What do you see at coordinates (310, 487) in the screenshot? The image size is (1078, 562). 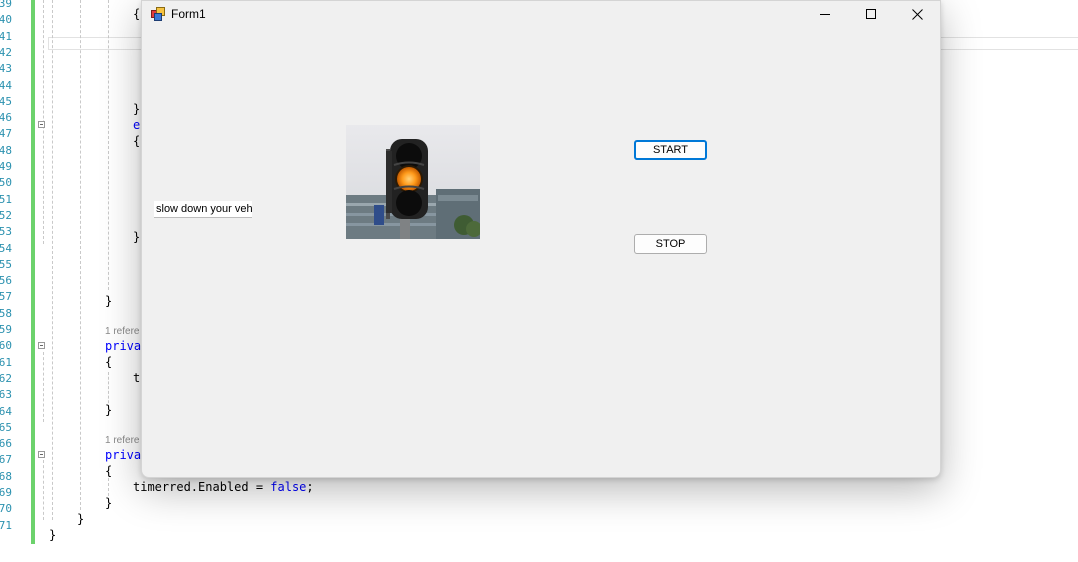 I see `code-text: ;` at bounding box center [310, 487].